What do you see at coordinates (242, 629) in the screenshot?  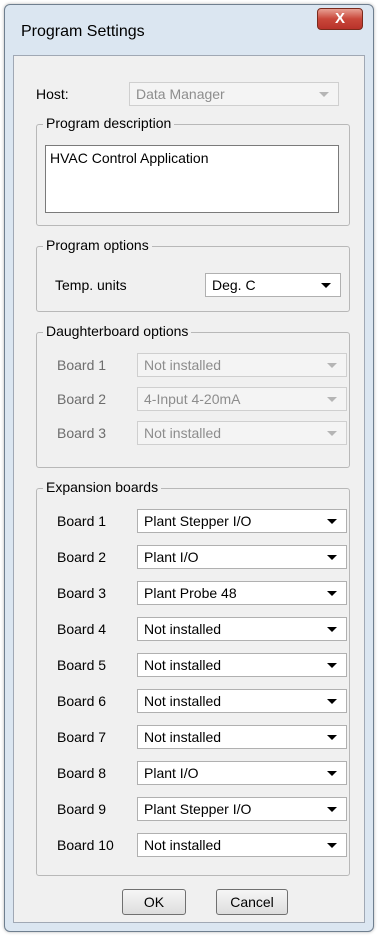 I see `expansion-board-4-select: Not installed` at bounding box center [242, 629].